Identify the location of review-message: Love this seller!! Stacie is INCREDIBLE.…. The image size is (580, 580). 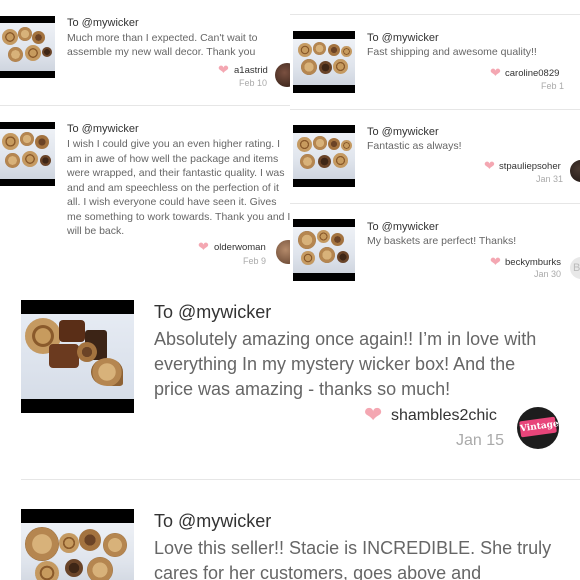
(353, 559).